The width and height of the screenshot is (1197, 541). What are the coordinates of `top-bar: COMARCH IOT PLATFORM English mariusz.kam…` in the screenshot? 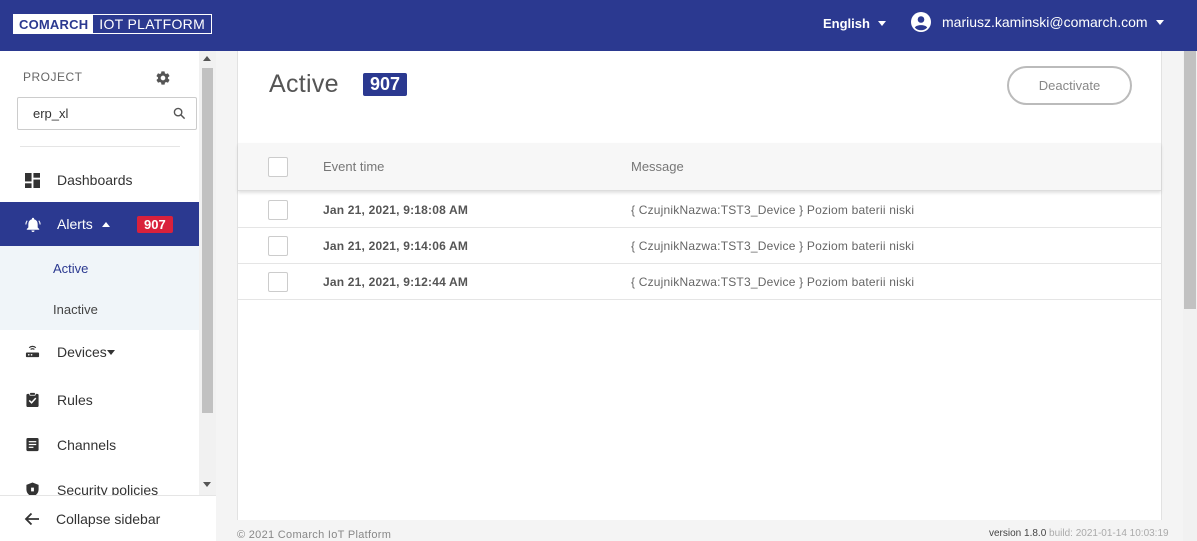 It's located at (598, 25).